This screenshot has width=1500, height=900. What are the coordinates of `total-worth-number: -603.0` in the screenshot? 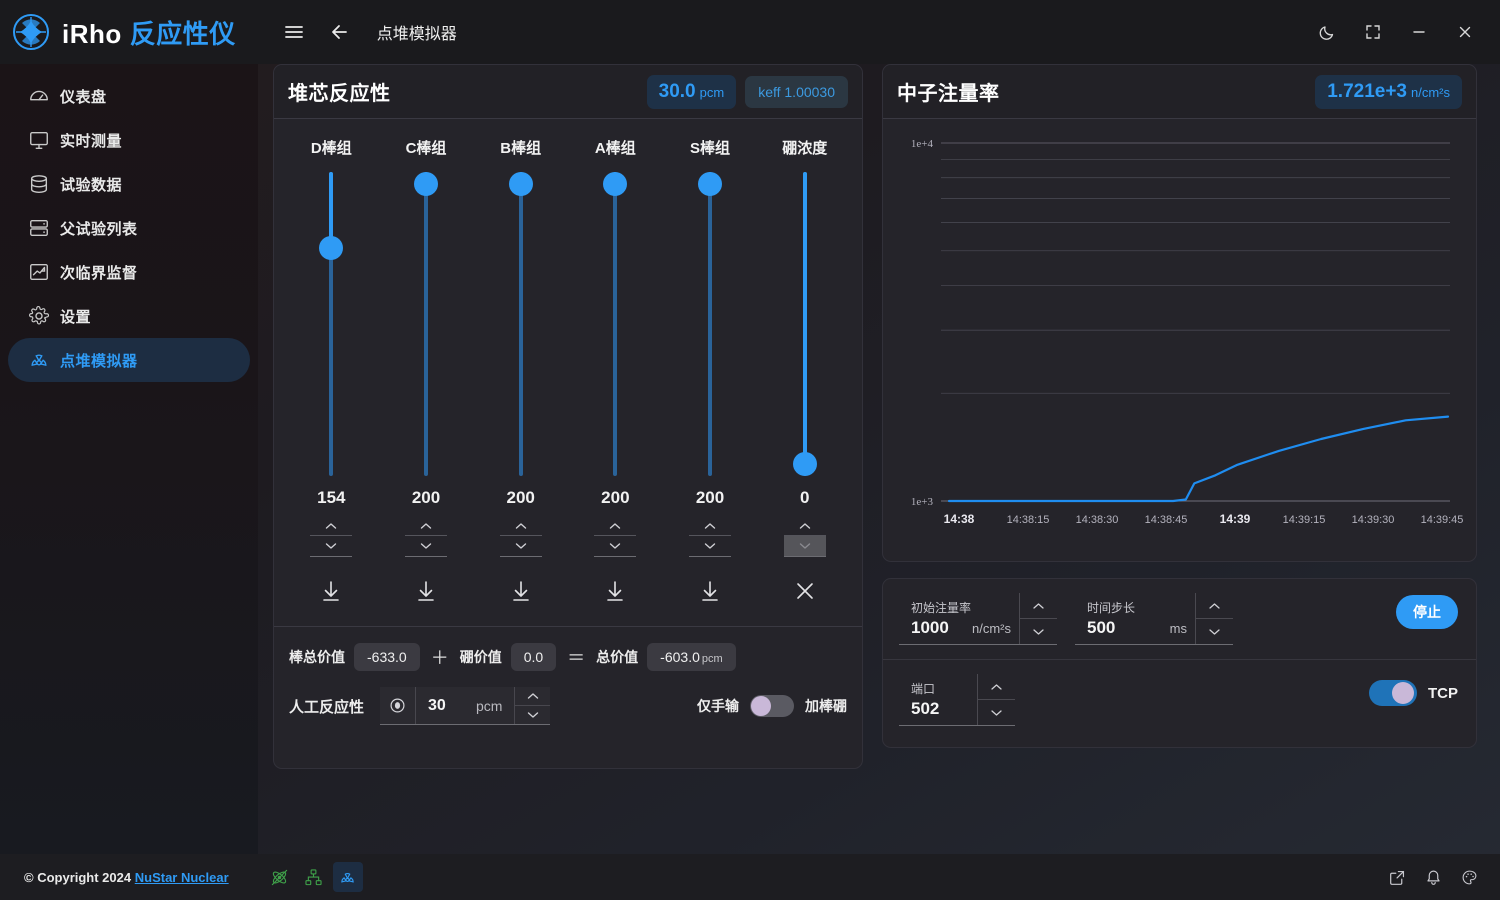 It's located at (680, 657).